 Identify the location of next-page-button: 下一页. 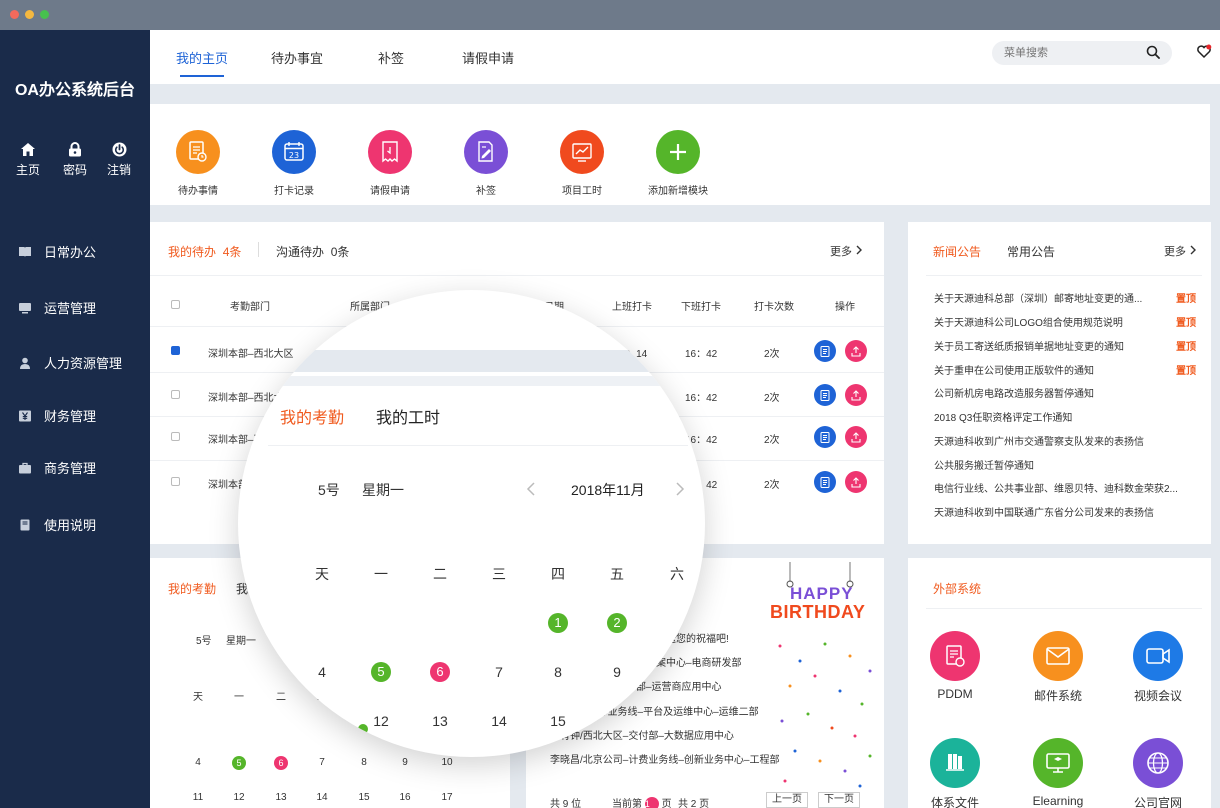
(839, 800).